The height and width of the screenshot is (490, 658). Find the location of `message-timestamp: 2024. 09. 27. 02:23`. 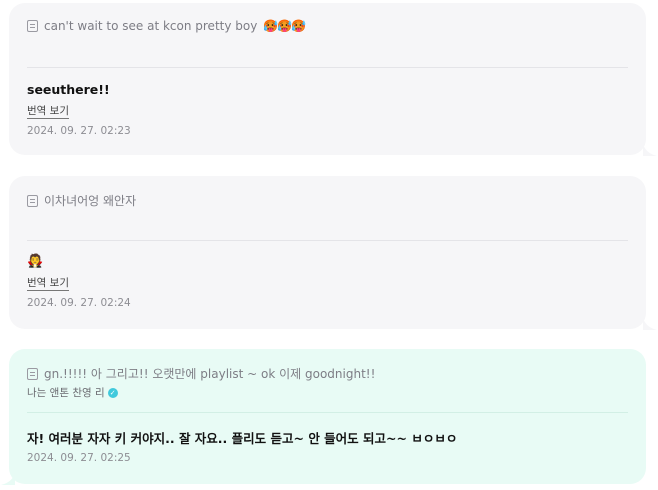

message-timestamp: 2024. 09. 27. 02:23 is located at coordinates (79, 131).